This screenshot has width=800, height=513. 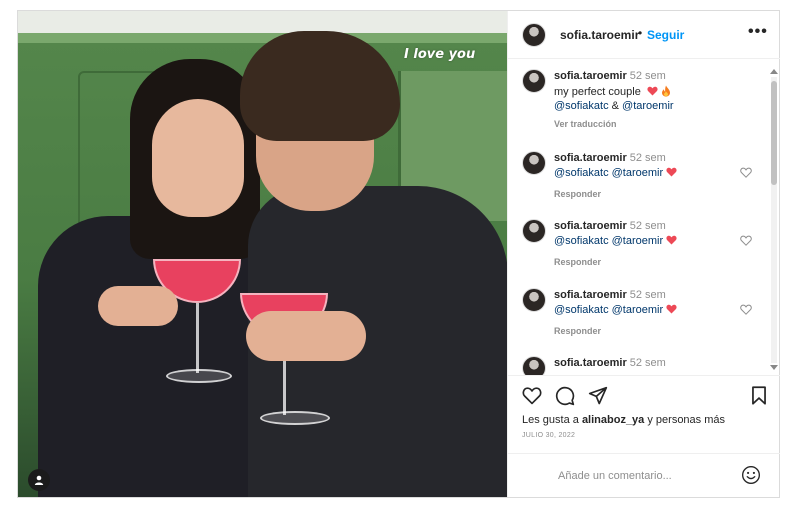 What do you see at coordinates (759, 395) in the screenshot?
I see `bookmark-icon` at bounding box center [759, 395].